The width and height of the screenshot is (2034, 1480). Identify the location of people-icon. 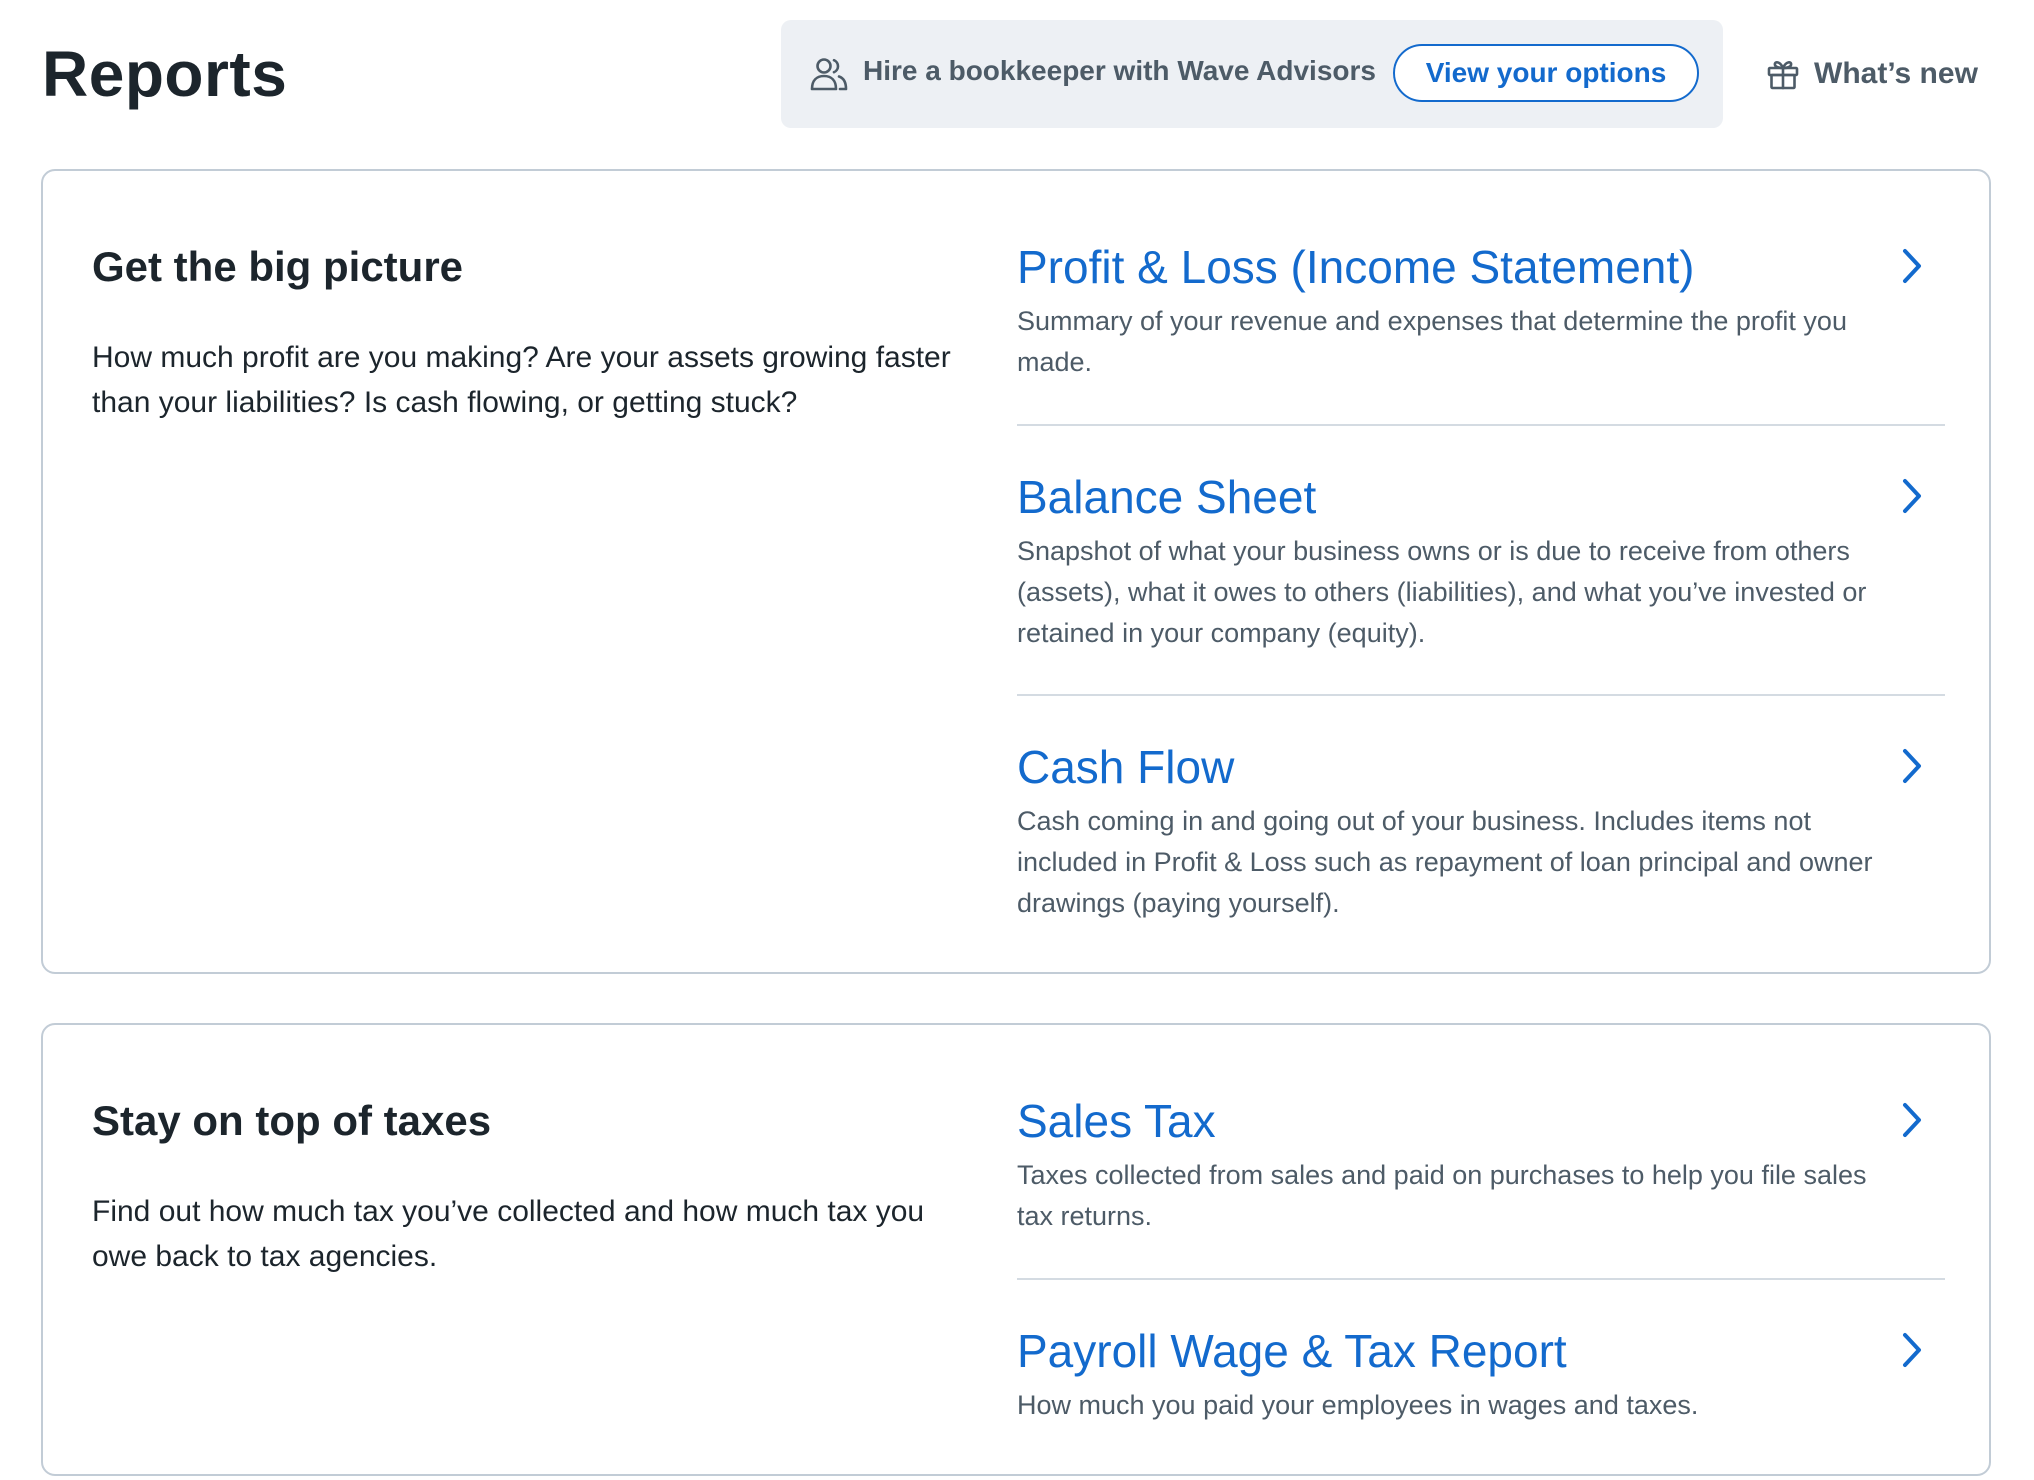
(829, 74).